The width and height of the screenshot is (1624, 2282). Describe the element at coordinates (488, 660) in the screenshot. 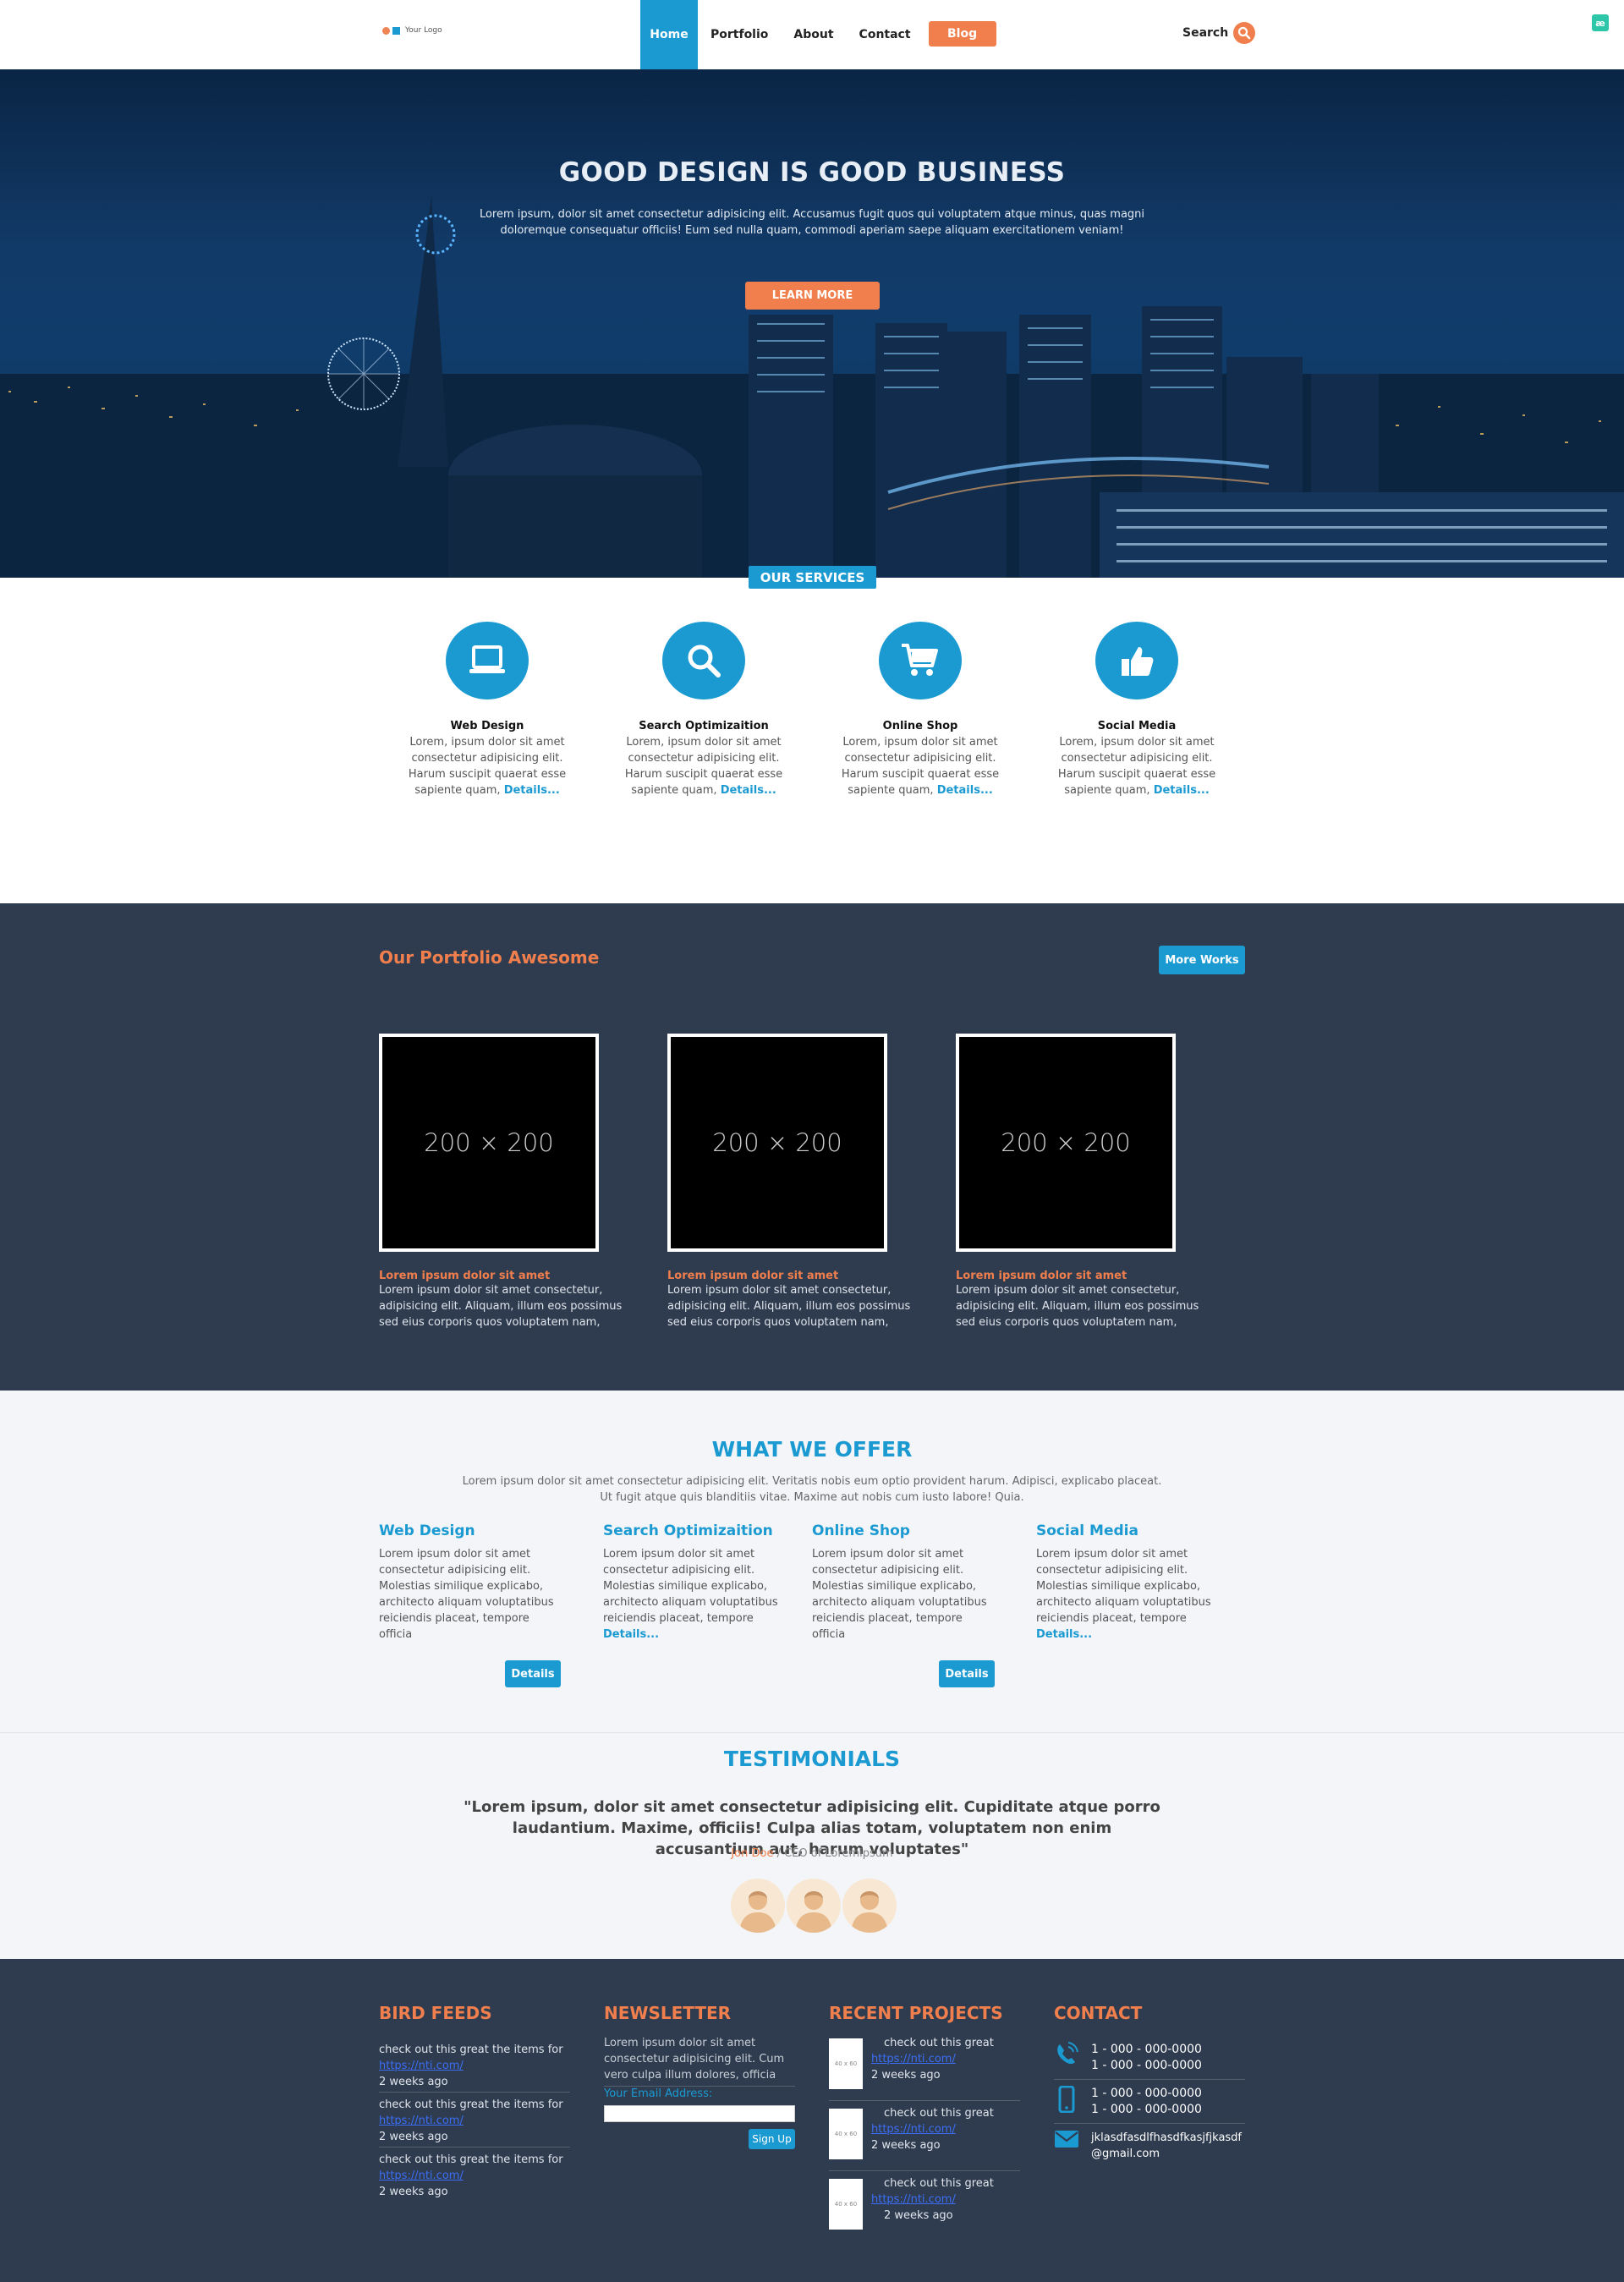

I see `laptop-icon` at that location.